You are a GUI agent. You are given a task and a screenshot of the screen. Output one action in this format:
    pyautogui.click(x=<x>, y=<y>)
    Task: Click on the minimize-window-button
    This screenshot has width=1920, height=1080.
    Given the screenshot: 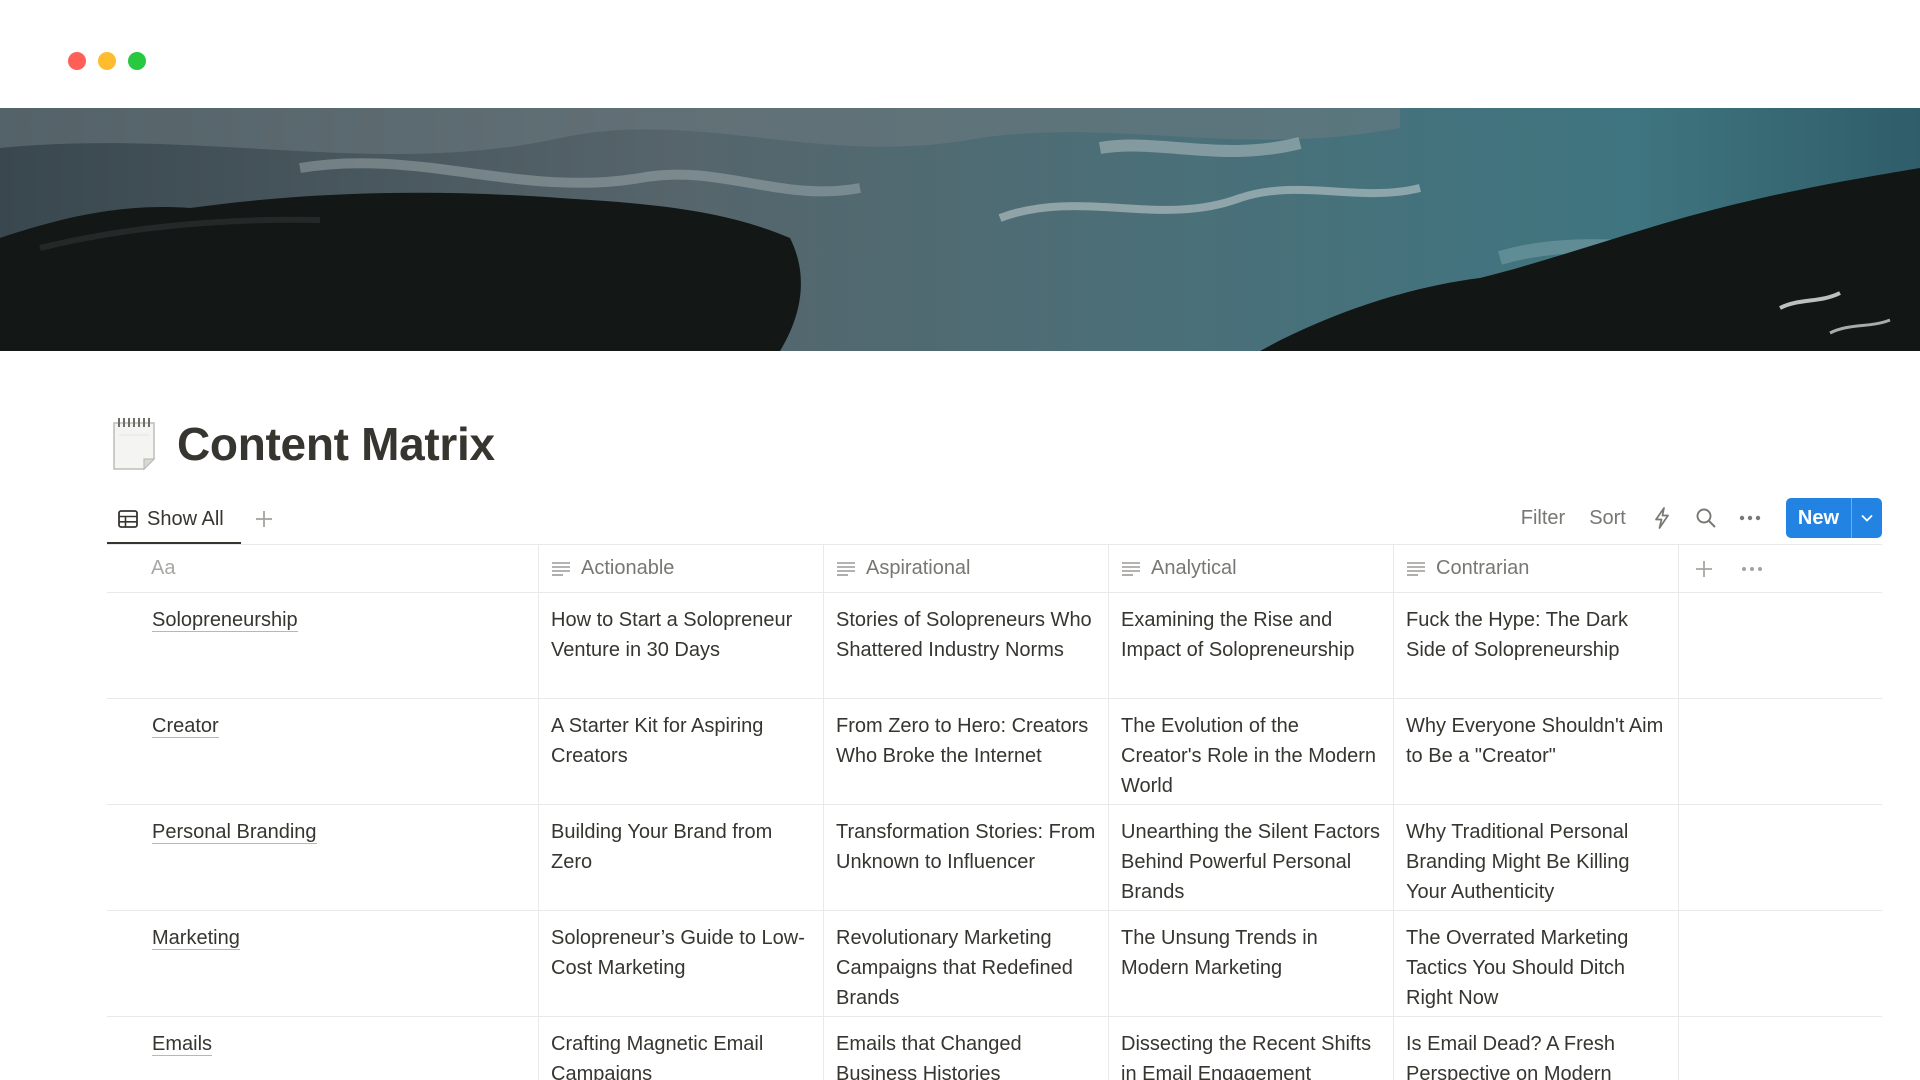 What is the action you would take?
    pyautogui.click(x=107, y=61)
    